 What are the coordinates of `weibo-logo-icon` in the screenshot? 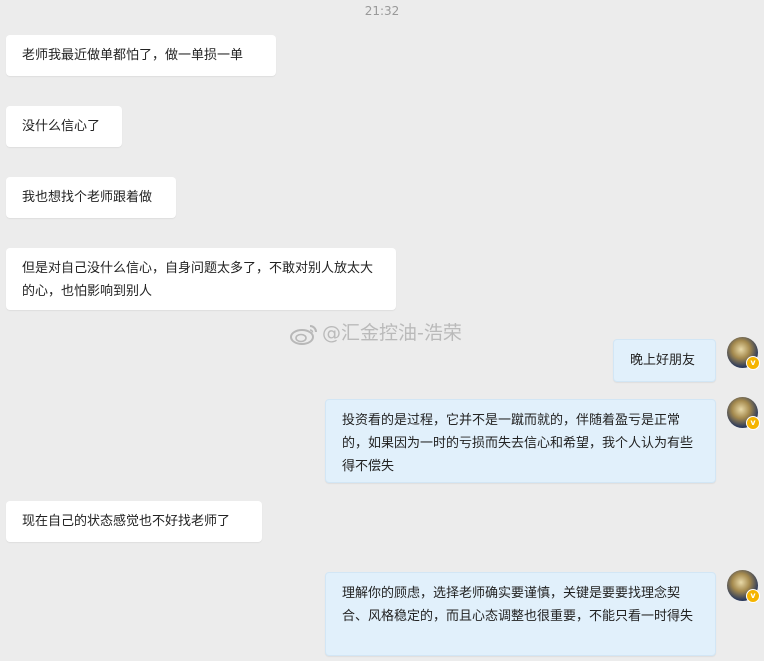 It's located at (303, 334).